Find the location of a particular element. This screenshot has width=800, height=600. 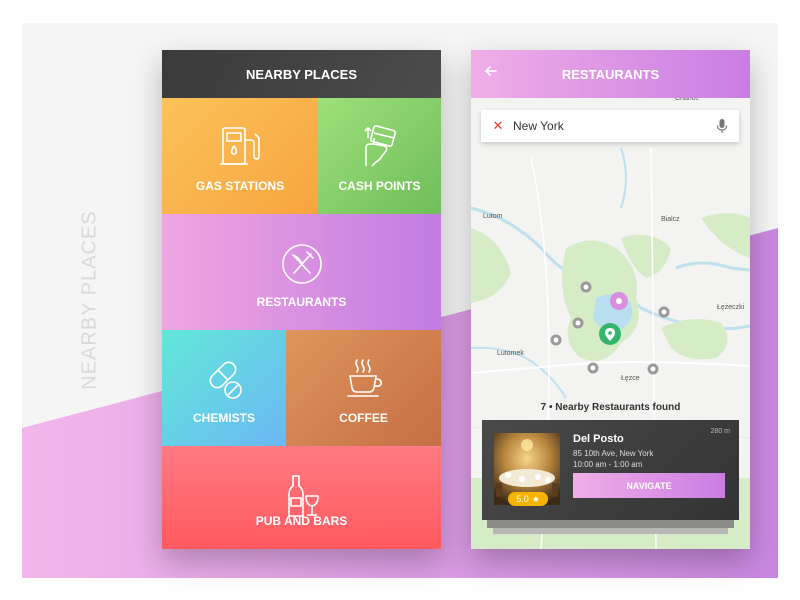

map-place-label: Łęzce is located at coordinates (630, 378).